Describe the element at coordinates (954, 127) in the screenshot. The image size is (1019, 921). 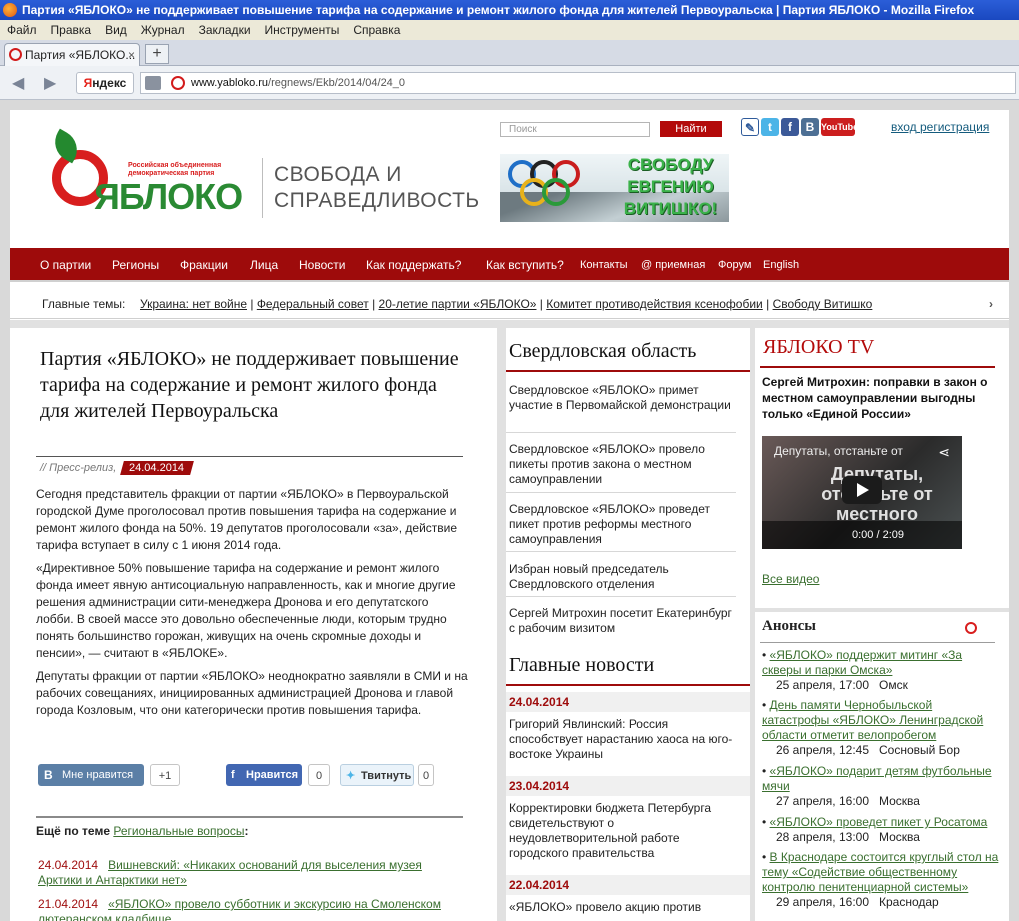
I see `register-link: регистрация` at that location.